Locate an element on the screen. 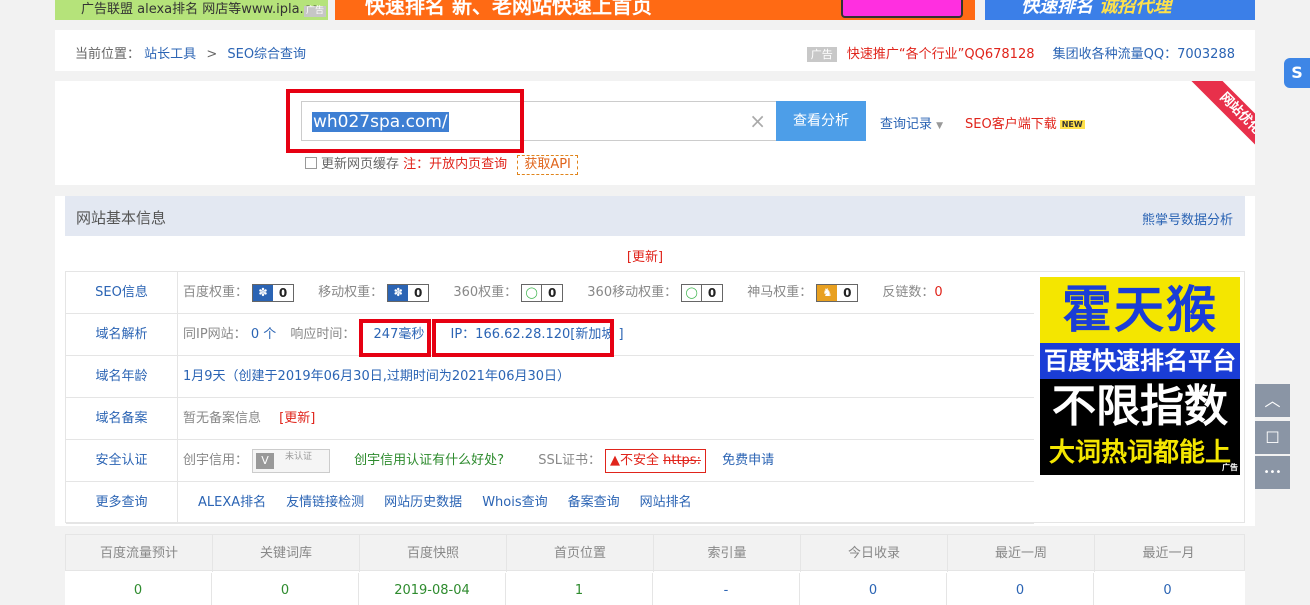 The width and height of the screenshot is (1310, 605). same-ip-value: 0 个 is located at coordinates (263, 334).